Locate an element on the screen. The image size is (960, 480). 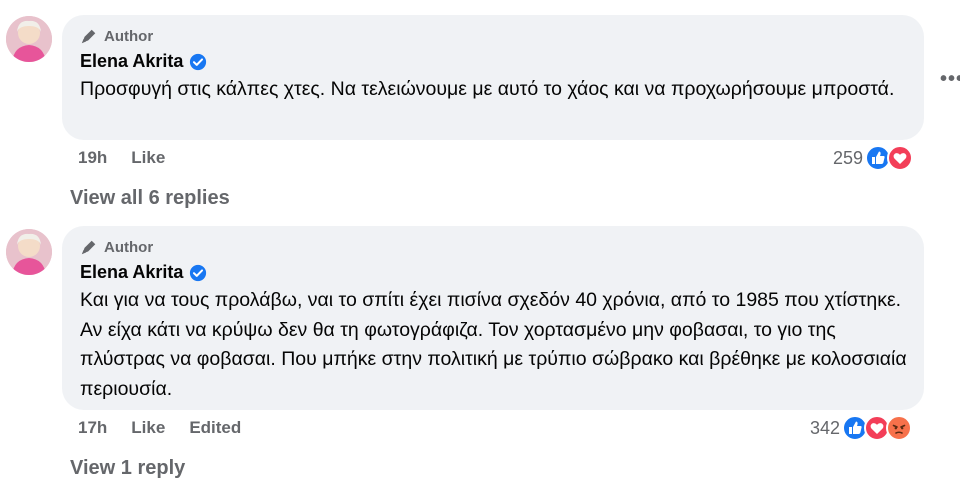
reaction-summary: 259 is located at coordinates (873, 158).